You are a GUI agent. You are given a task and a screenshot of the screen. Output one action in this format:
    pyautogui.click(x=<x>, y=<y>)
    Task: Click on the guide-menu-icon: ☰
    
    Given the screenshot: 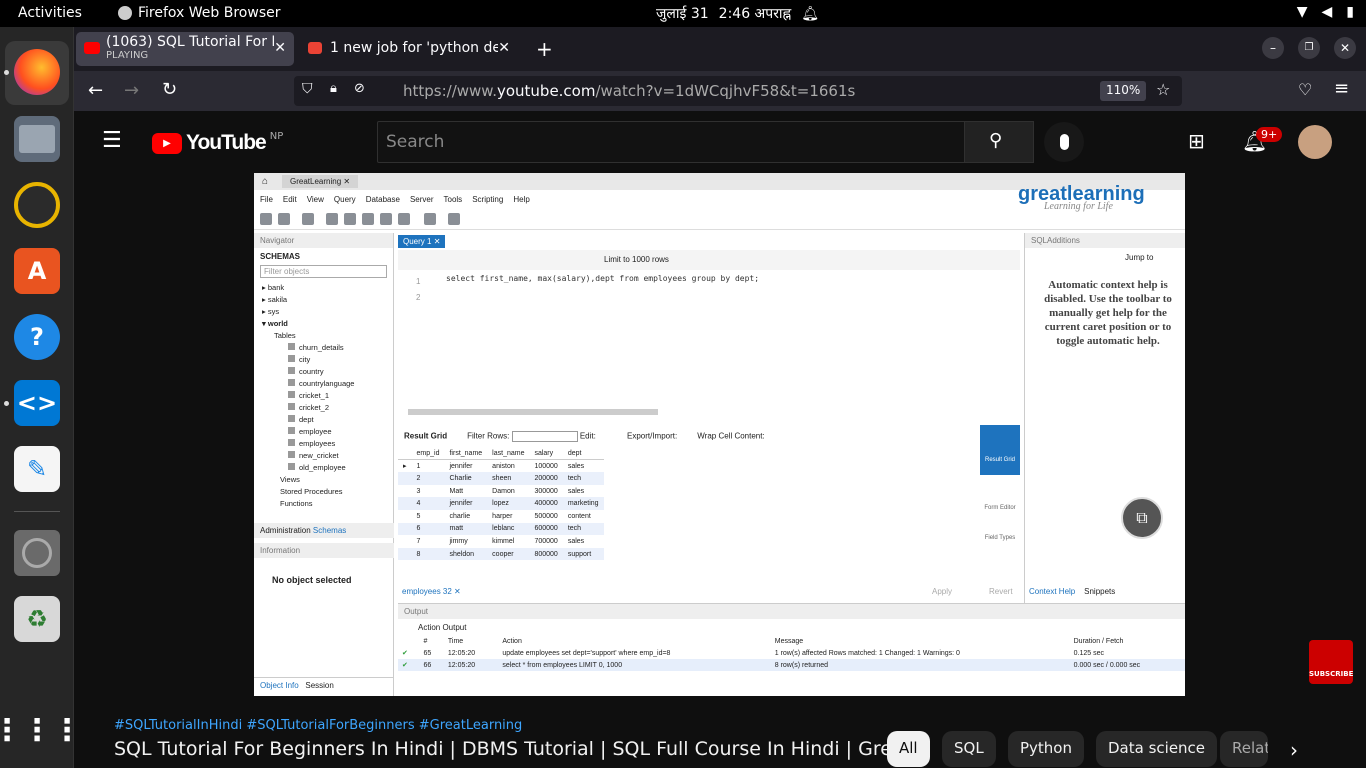 What is the action you would take?
    pyautogui.click(x=112, y=140)
    